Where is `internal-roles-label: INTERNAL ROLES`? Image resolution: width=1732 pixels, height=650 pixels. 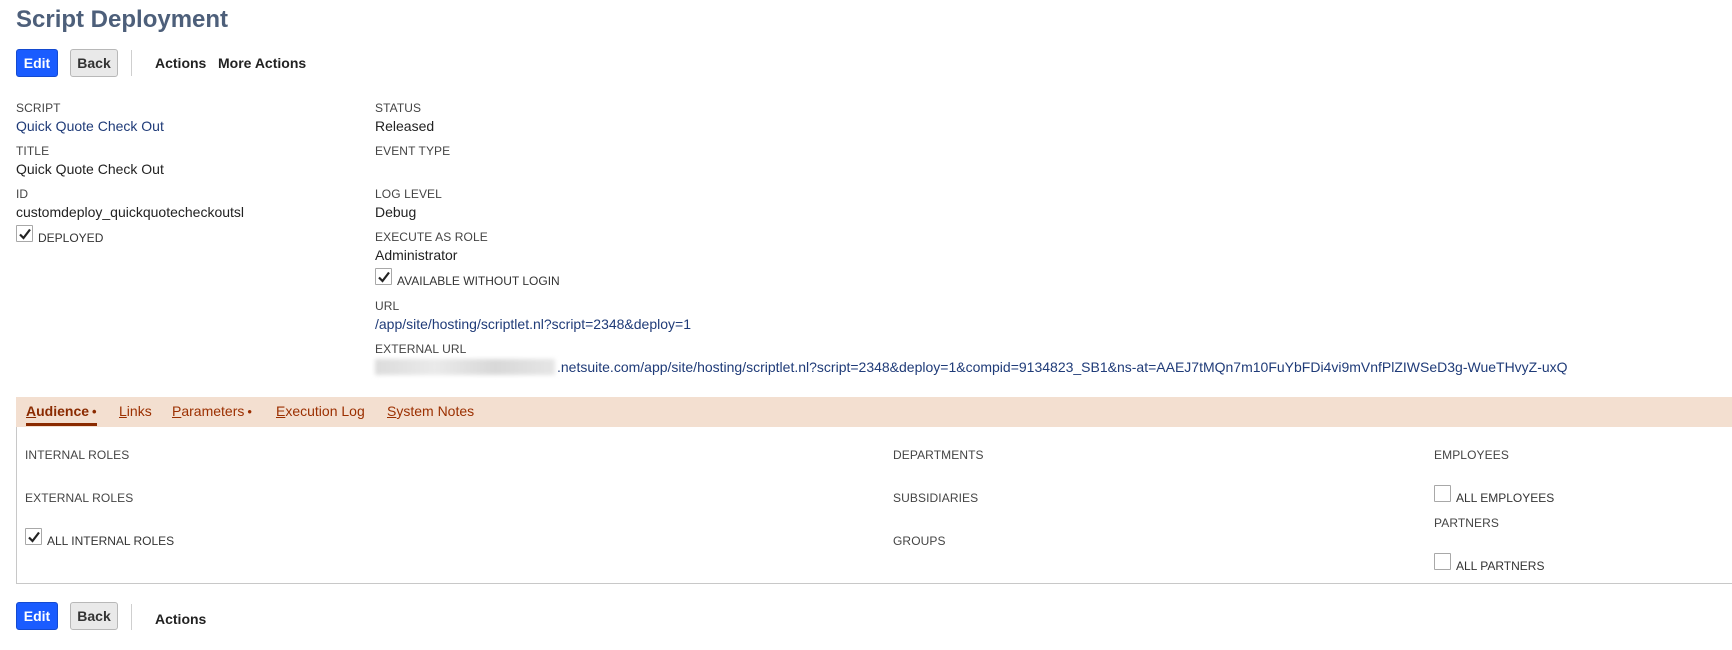 internal-roles-label: INTERNAL ROLES is located at coordinates (77, 455).